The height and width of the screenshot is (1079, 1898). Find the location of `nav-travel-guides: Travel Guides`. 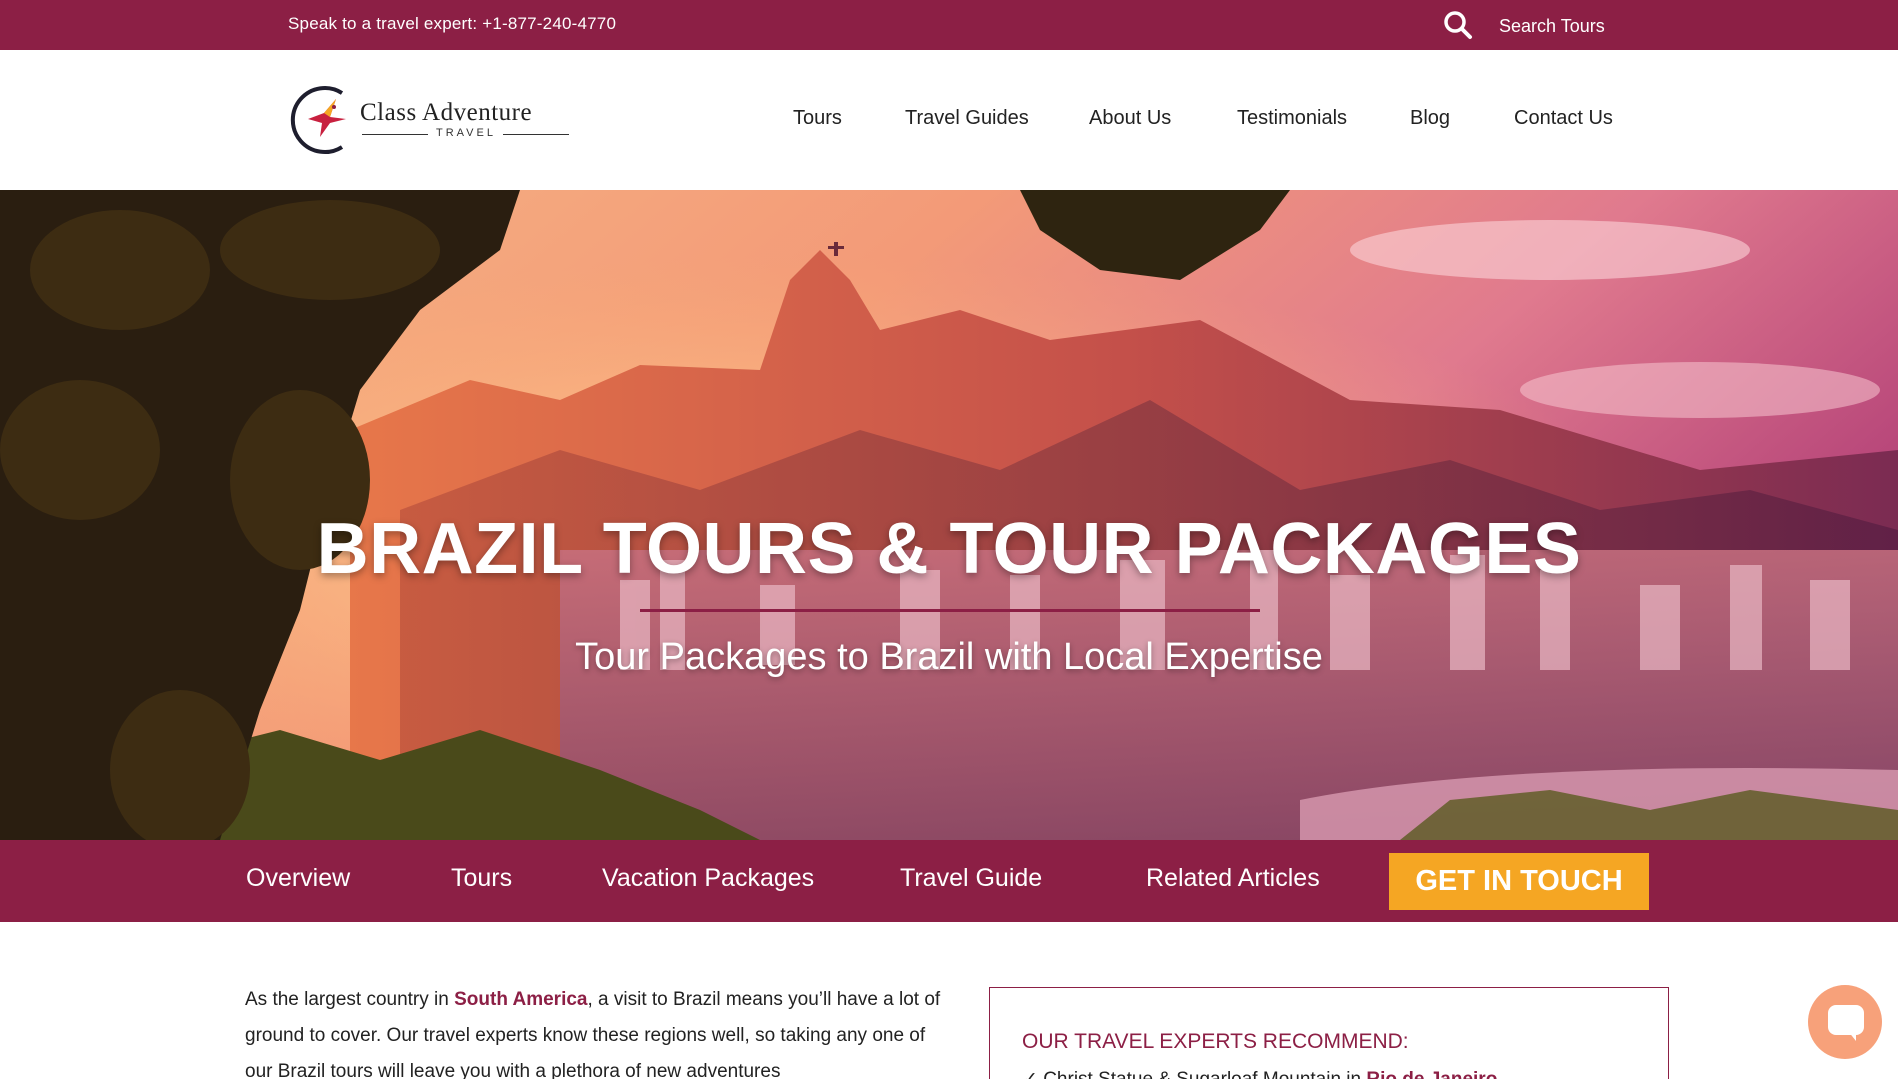

nav-travel-guides: Travel Guides is located at coordinates (967, 118).